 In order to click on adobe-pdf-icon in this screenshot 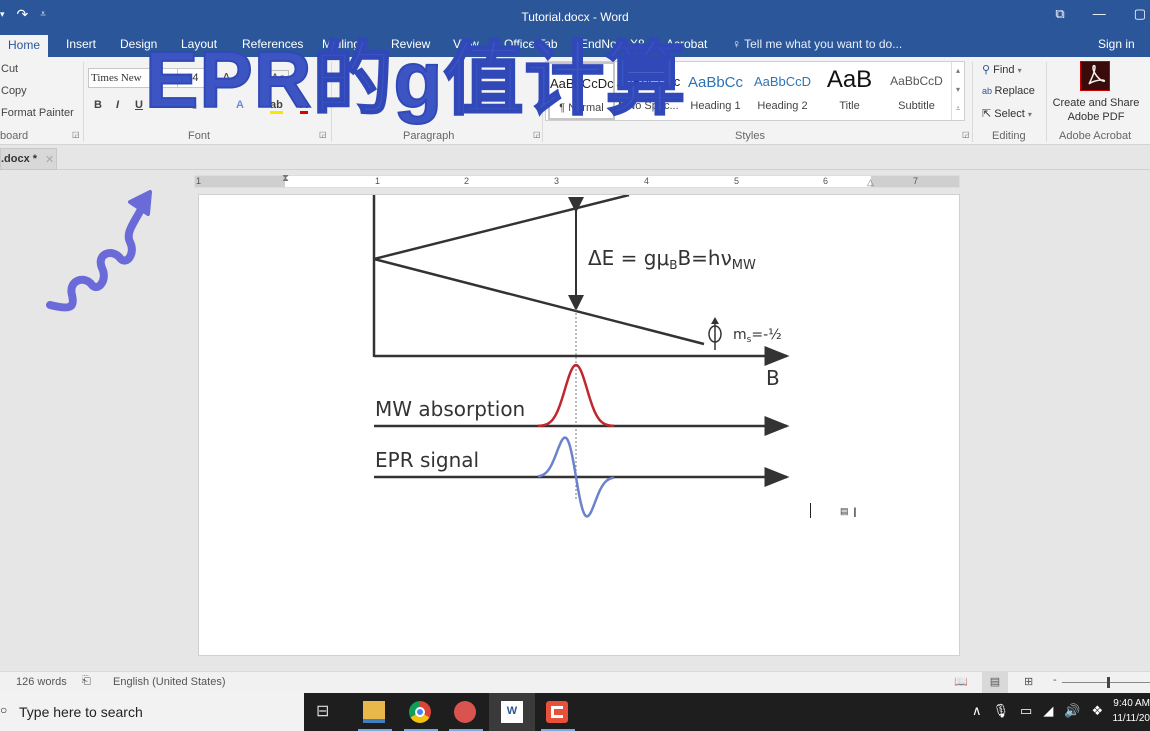, I will do `click(1095, 76)`.